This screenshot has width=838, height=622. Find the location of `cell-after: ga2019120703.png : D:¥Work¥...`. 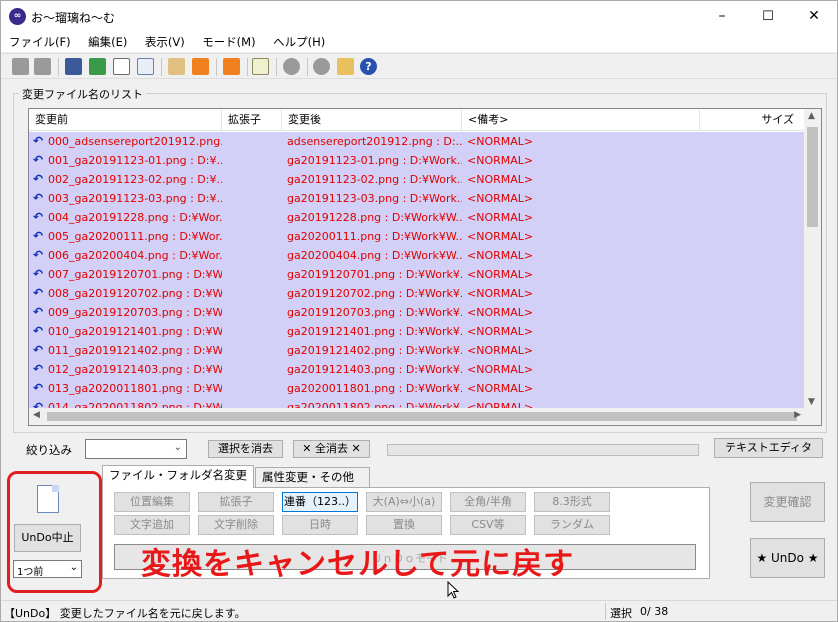

cell-after: ga2019120703.png : D:¥Work¥... is located at coordinates (374, 312).